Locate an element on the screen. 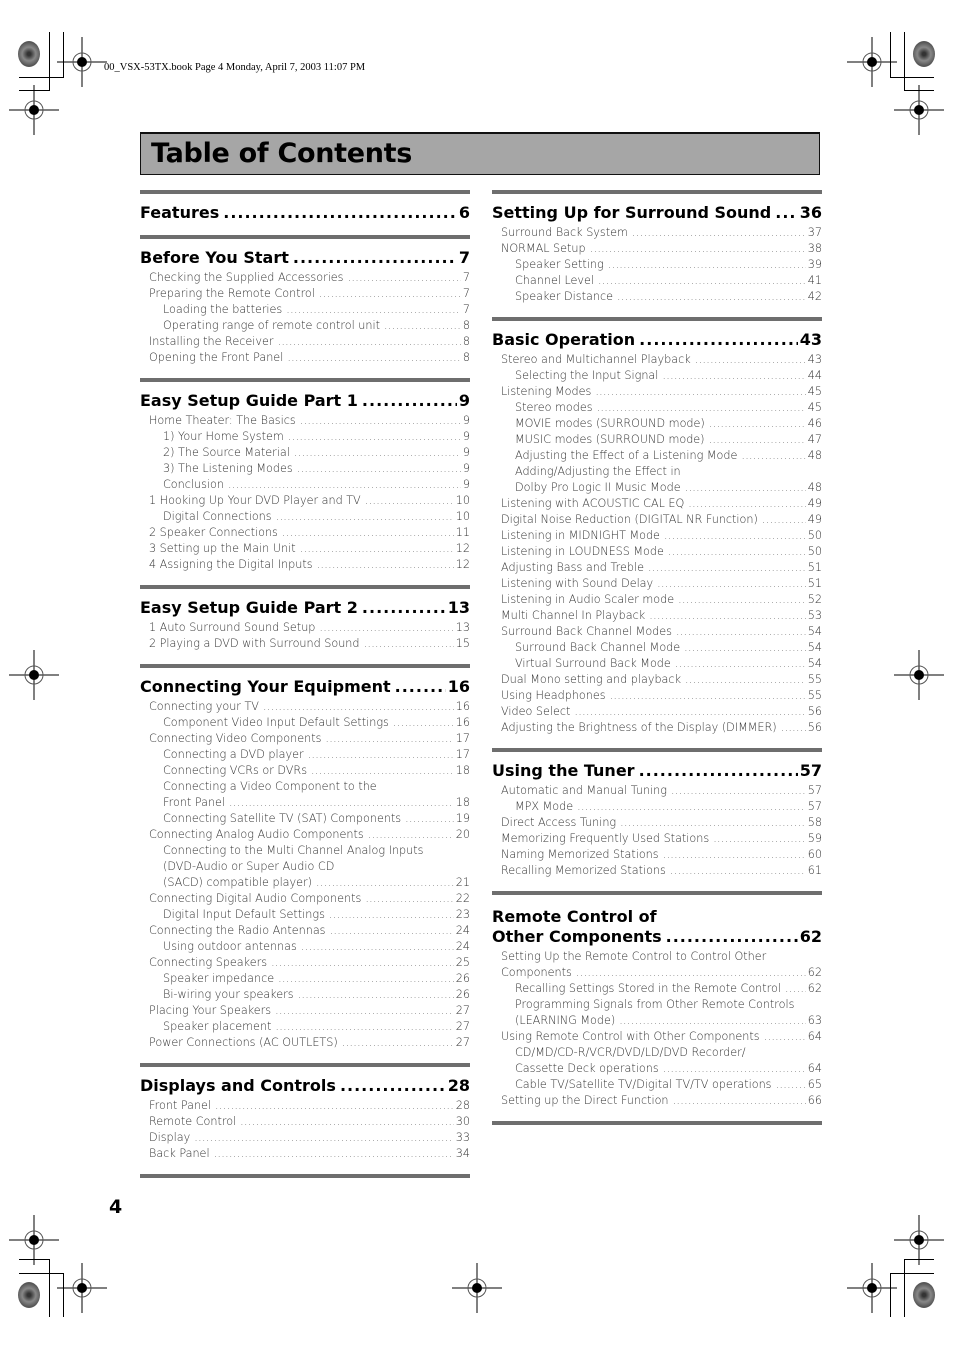 The height and width of the screenshot is (1351, 954). toc-entry: (DVD-Audio or Super Audio CD is located at coordinates (305, 867).